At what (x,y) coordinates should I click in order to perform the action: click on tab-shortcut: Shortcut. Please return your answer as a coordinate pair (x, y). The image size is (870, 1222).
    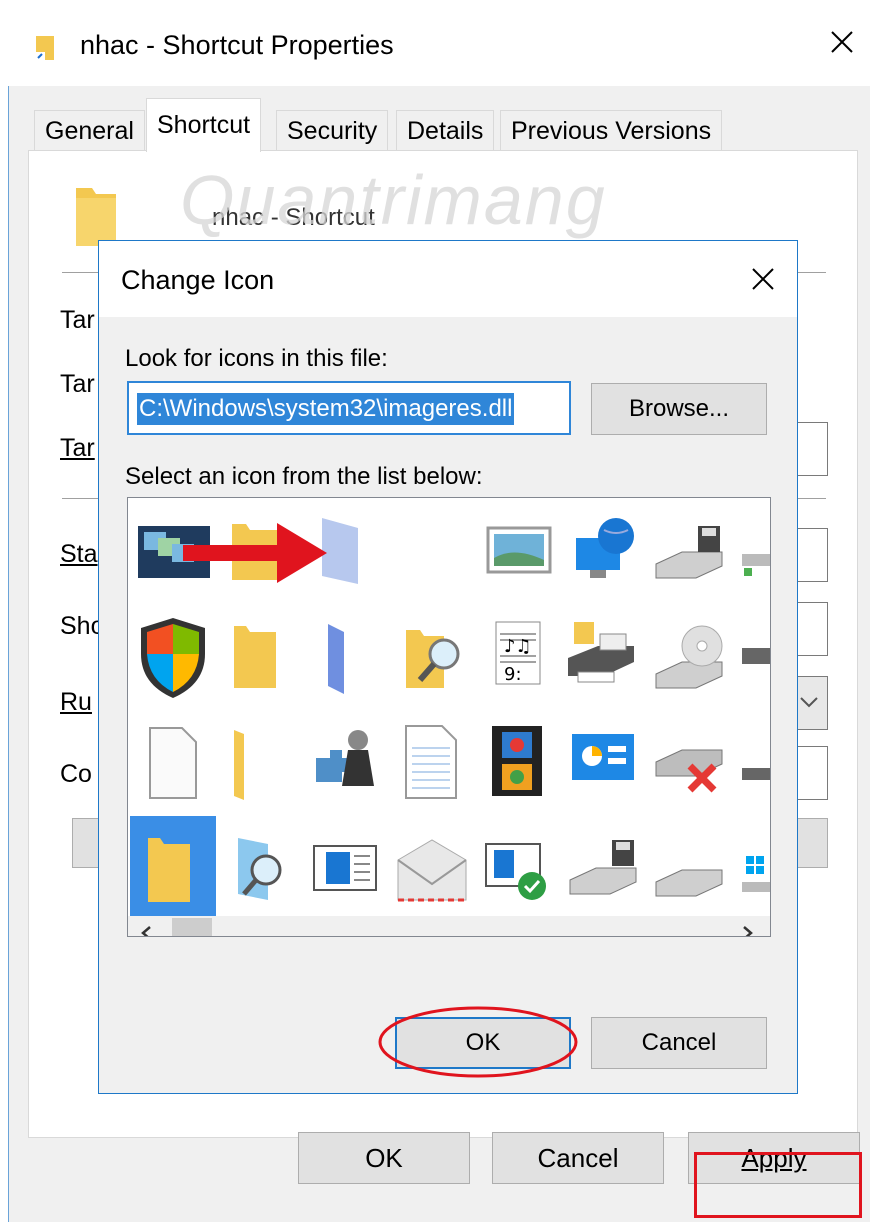
    Looking at the image, I should click on (204, 125).